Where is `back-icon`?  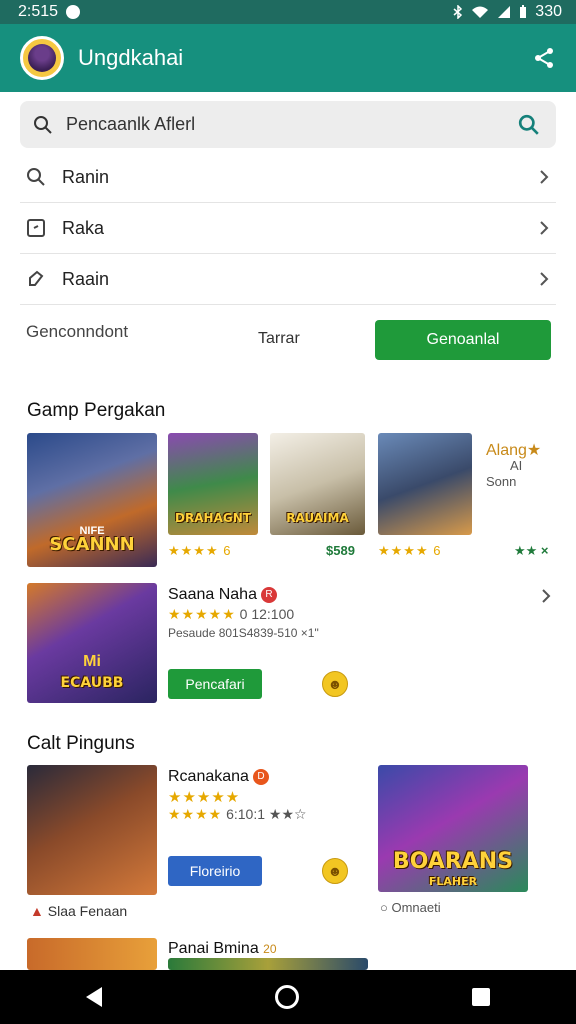
back-icon is located at coordinates (94, 997).